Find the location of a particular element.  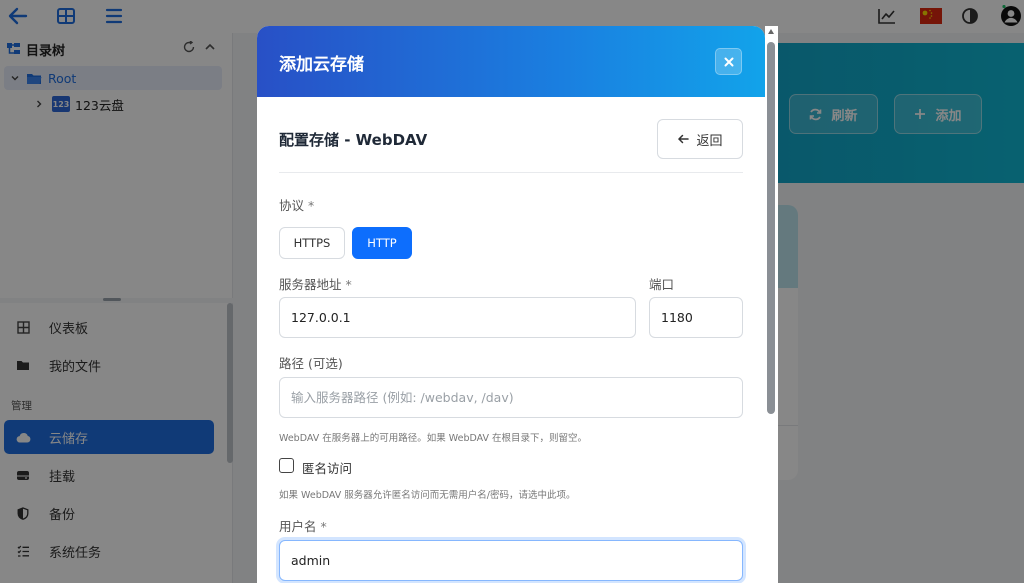

port-label: 端口 is located at coordinates (662, 284).